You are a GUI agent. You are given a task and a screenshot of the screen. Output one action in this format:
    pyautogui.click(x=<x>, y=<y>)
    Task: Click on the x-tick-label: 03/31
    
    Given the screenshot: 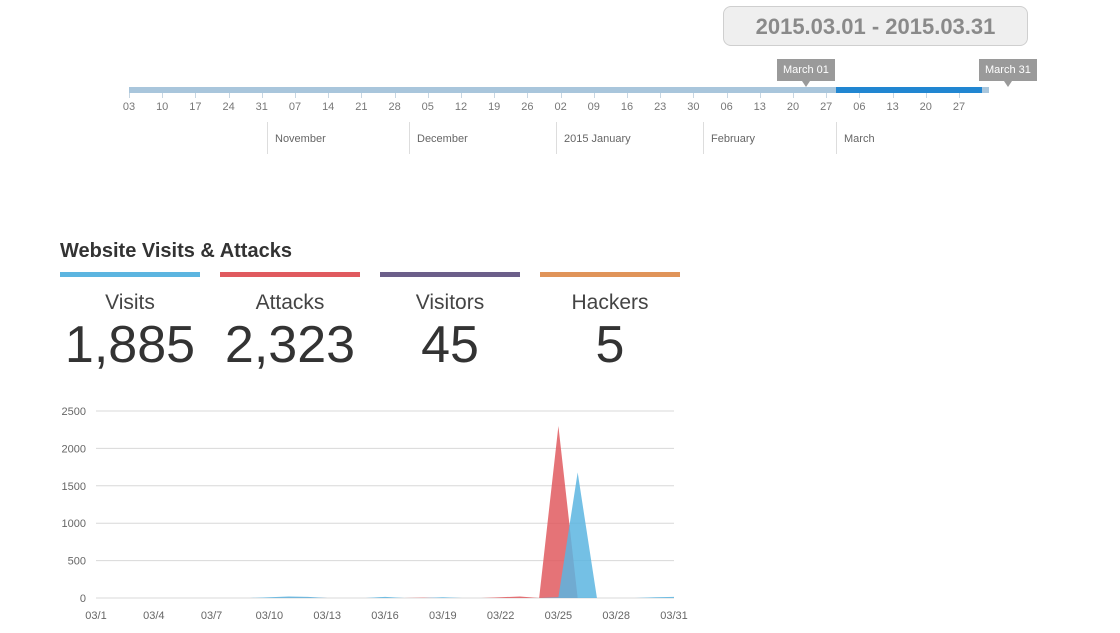 What is the action you would take?
    pyautogui.click(x=674, y=616)
    